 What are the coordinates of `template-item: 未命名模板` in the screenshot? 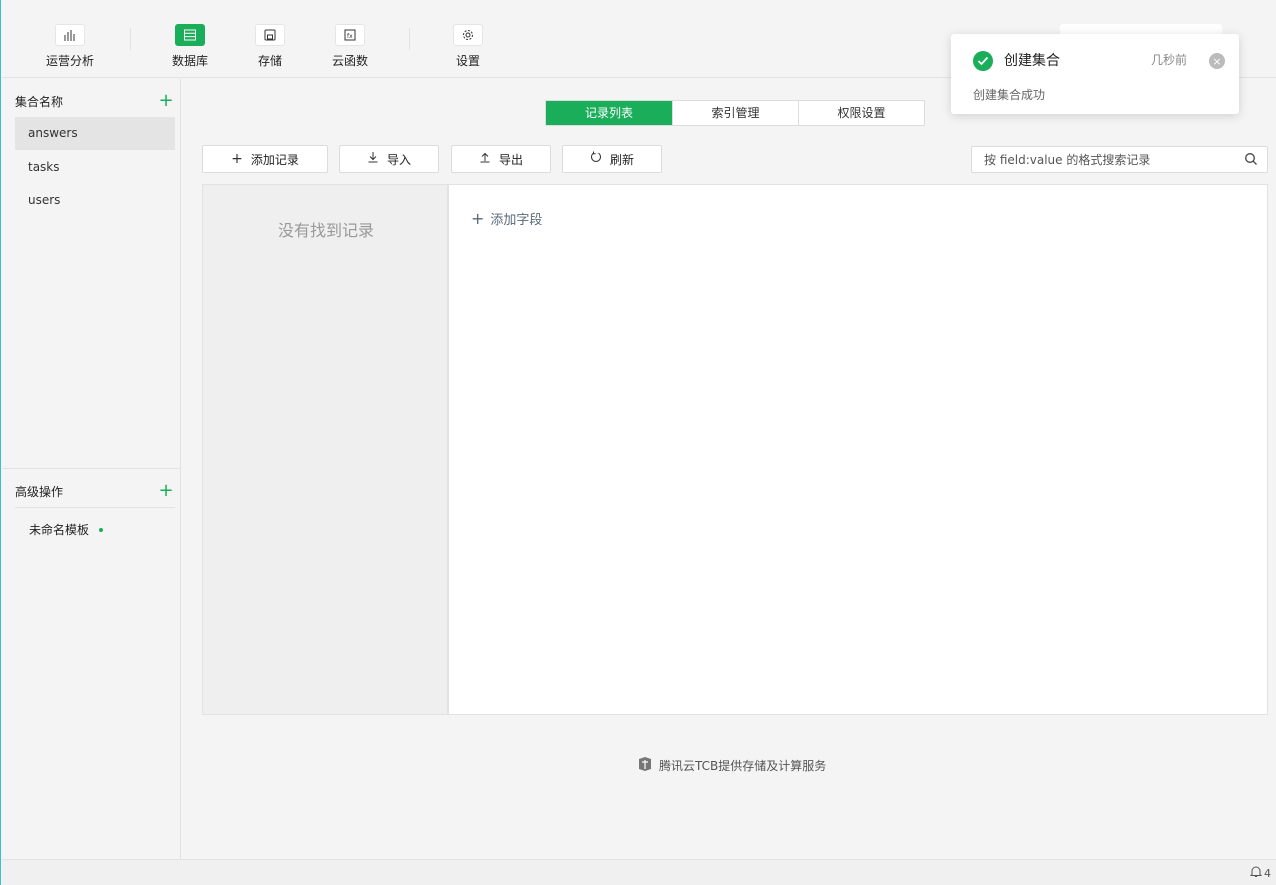 It's located at (66, 529).